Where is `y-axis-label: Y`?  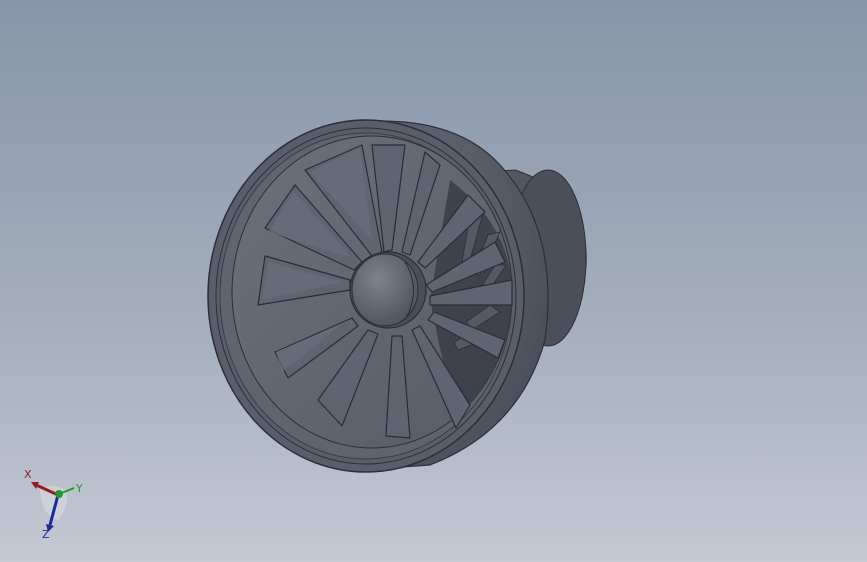
y-axis-label: Y is located at coordinates (79, 488).